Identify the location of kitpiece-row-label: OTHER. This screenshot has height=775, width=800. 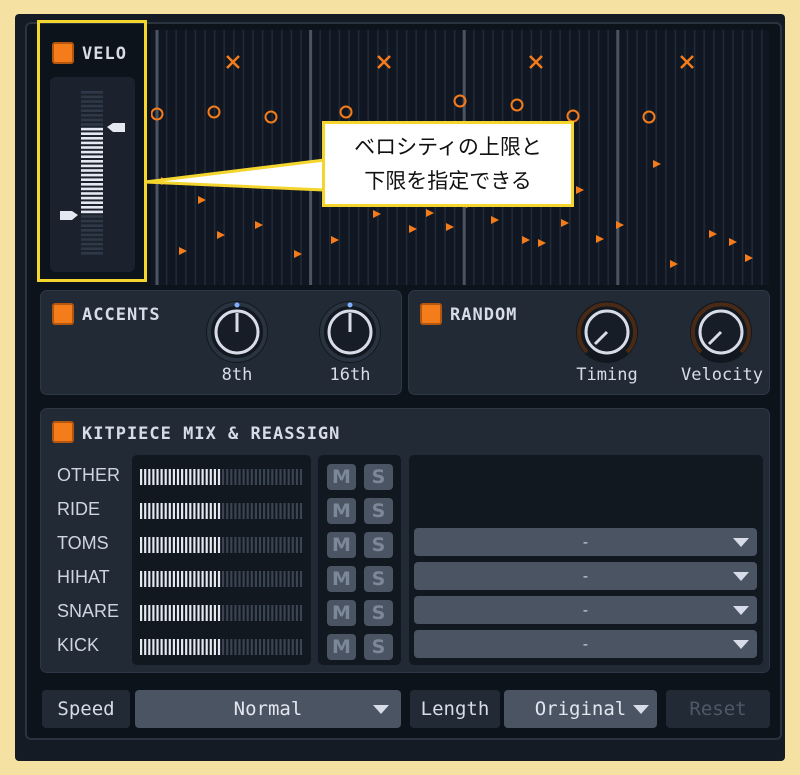
(88, 475).